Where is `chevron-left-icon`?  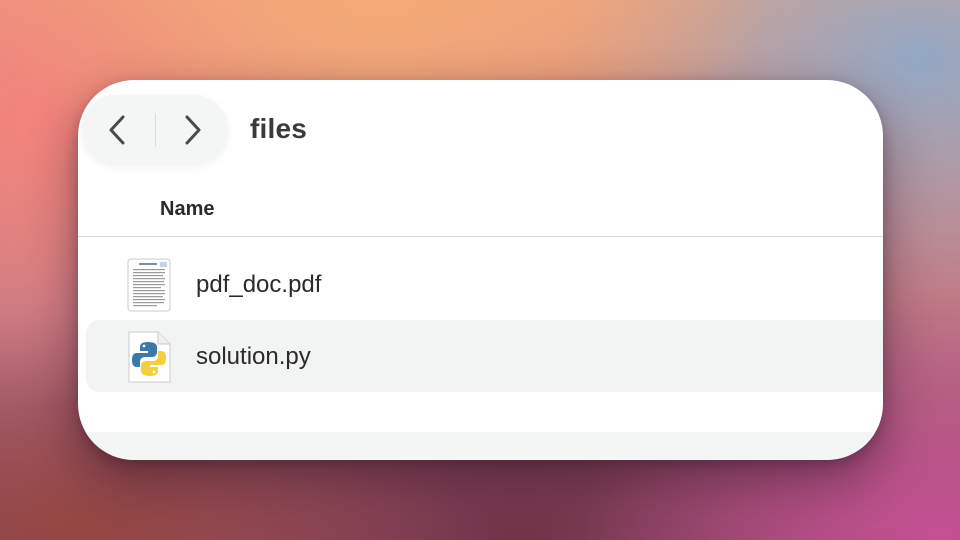
chevron-left-icon is located at coordinates (117, 130).